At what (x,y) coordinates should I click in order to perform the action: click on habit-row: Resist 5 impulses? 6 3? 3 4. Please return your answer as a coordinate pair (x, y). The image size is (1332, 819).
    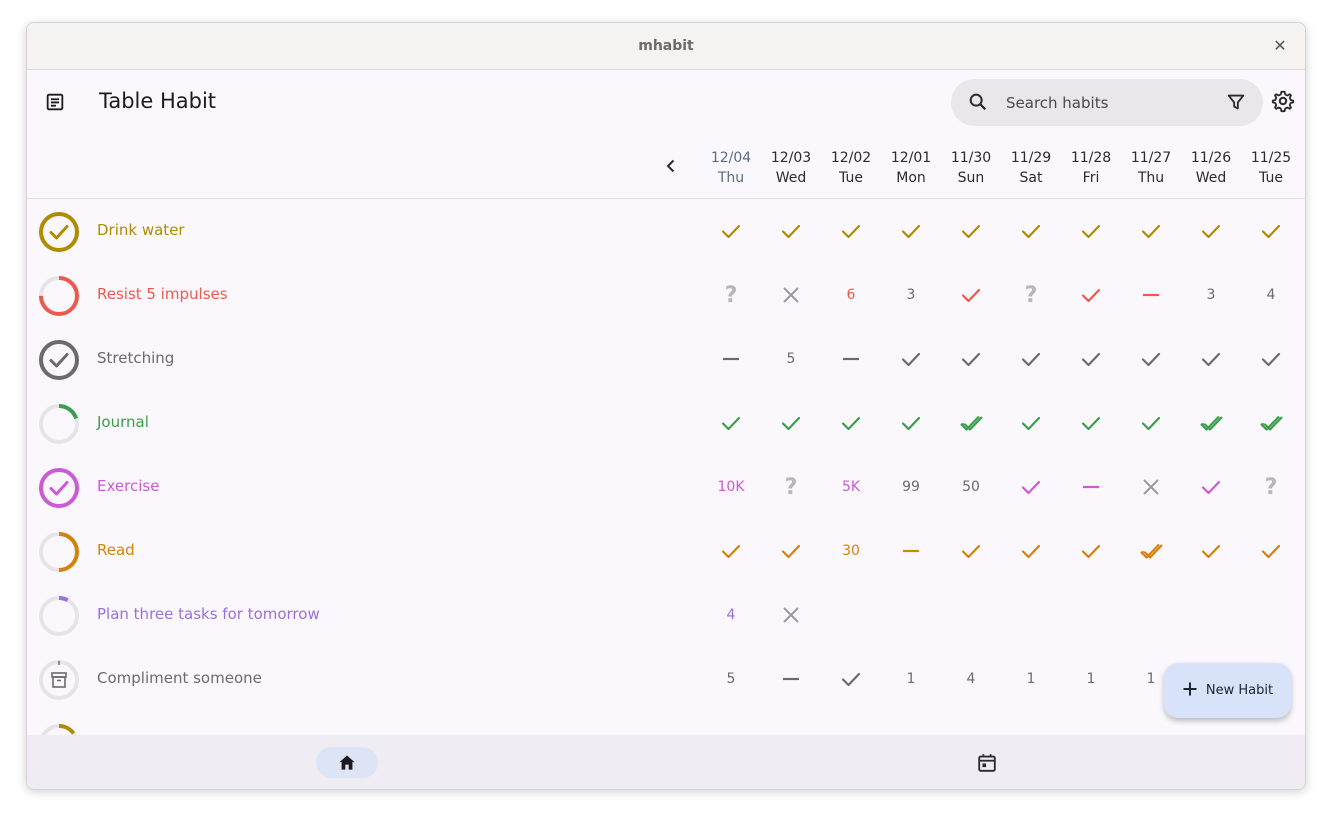
    Looking at the image, I should click on (666, 295).